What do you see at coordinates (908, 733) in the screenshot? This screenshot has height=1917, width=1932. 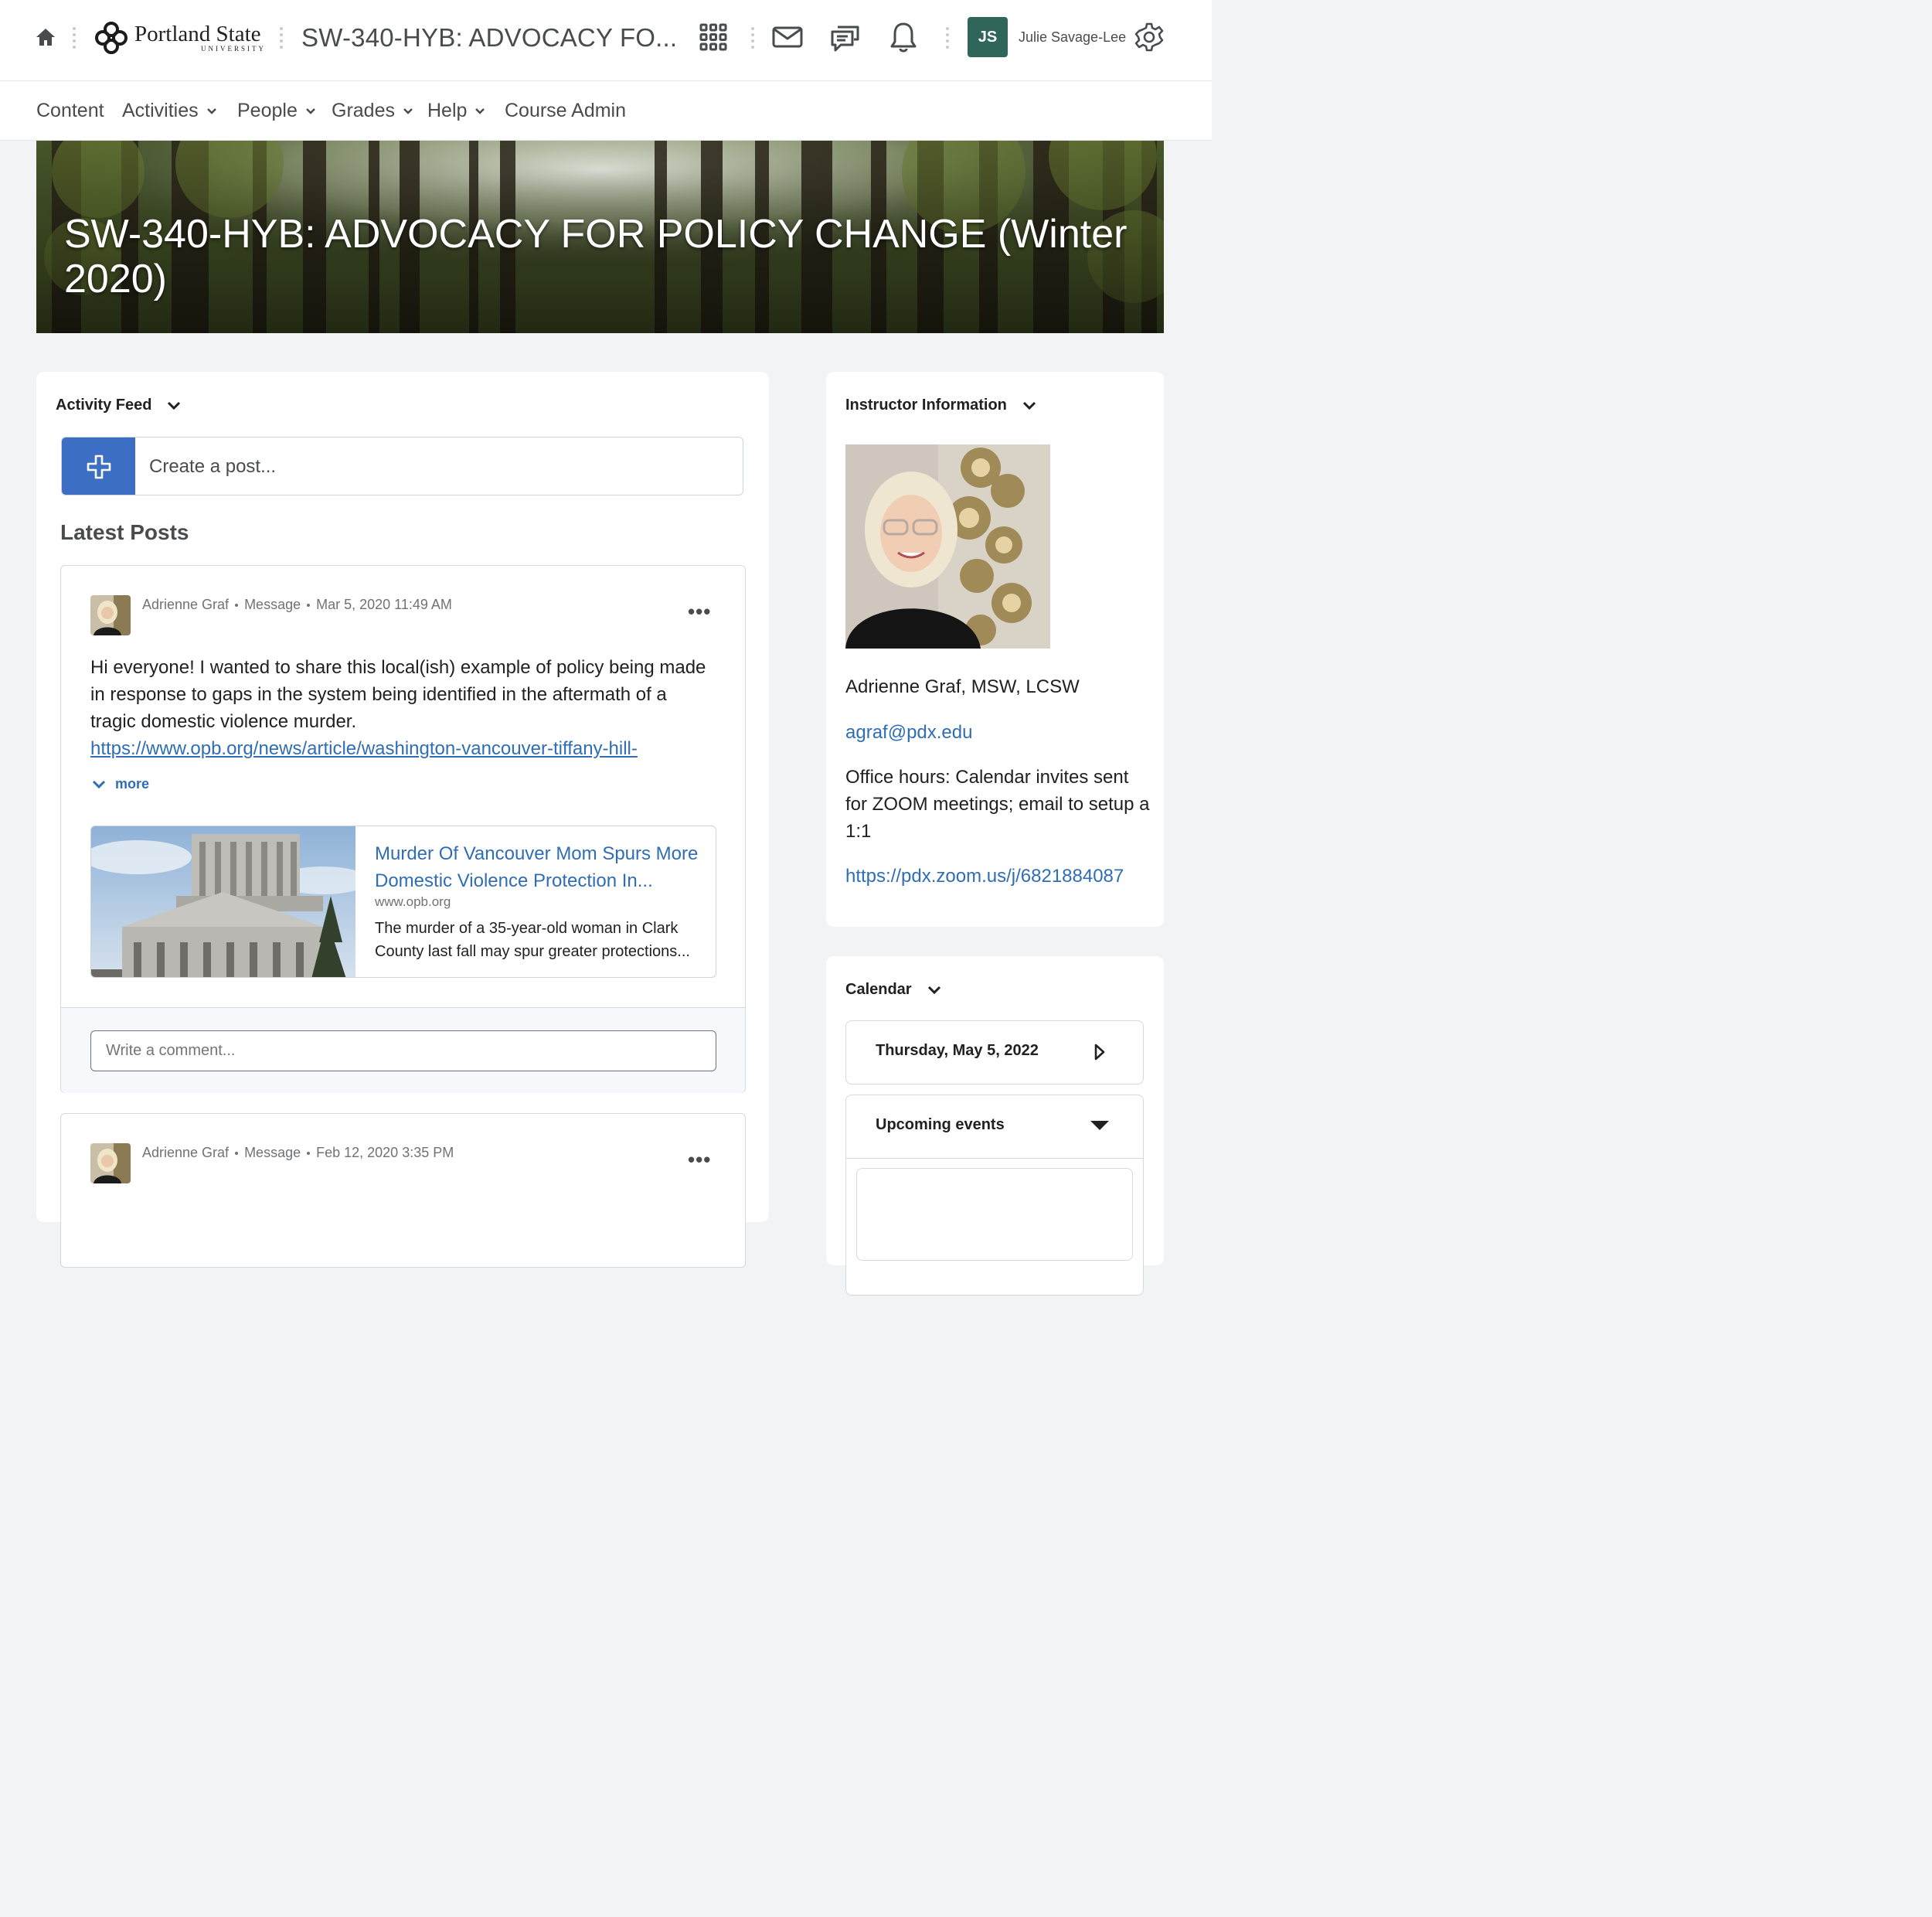 I see `instructor-email-link: agraf@pdx.edu` at bounding box center [908, 733].